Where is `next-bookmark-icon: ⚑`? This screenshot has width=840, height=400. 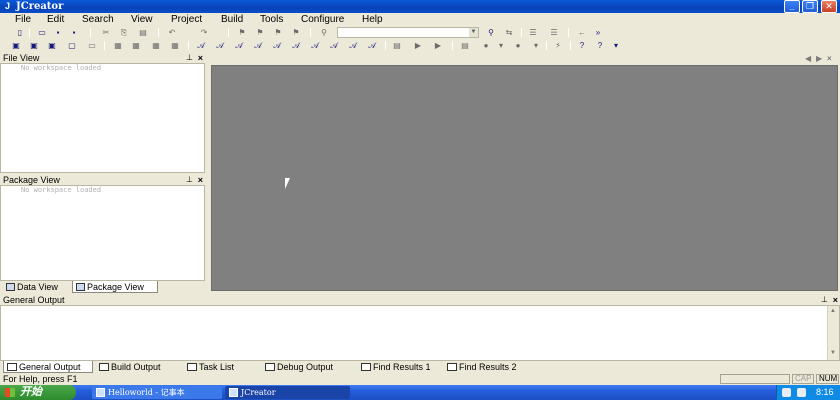
next-bookmark-icon: ⚑ is located at coordinates (260, 32).